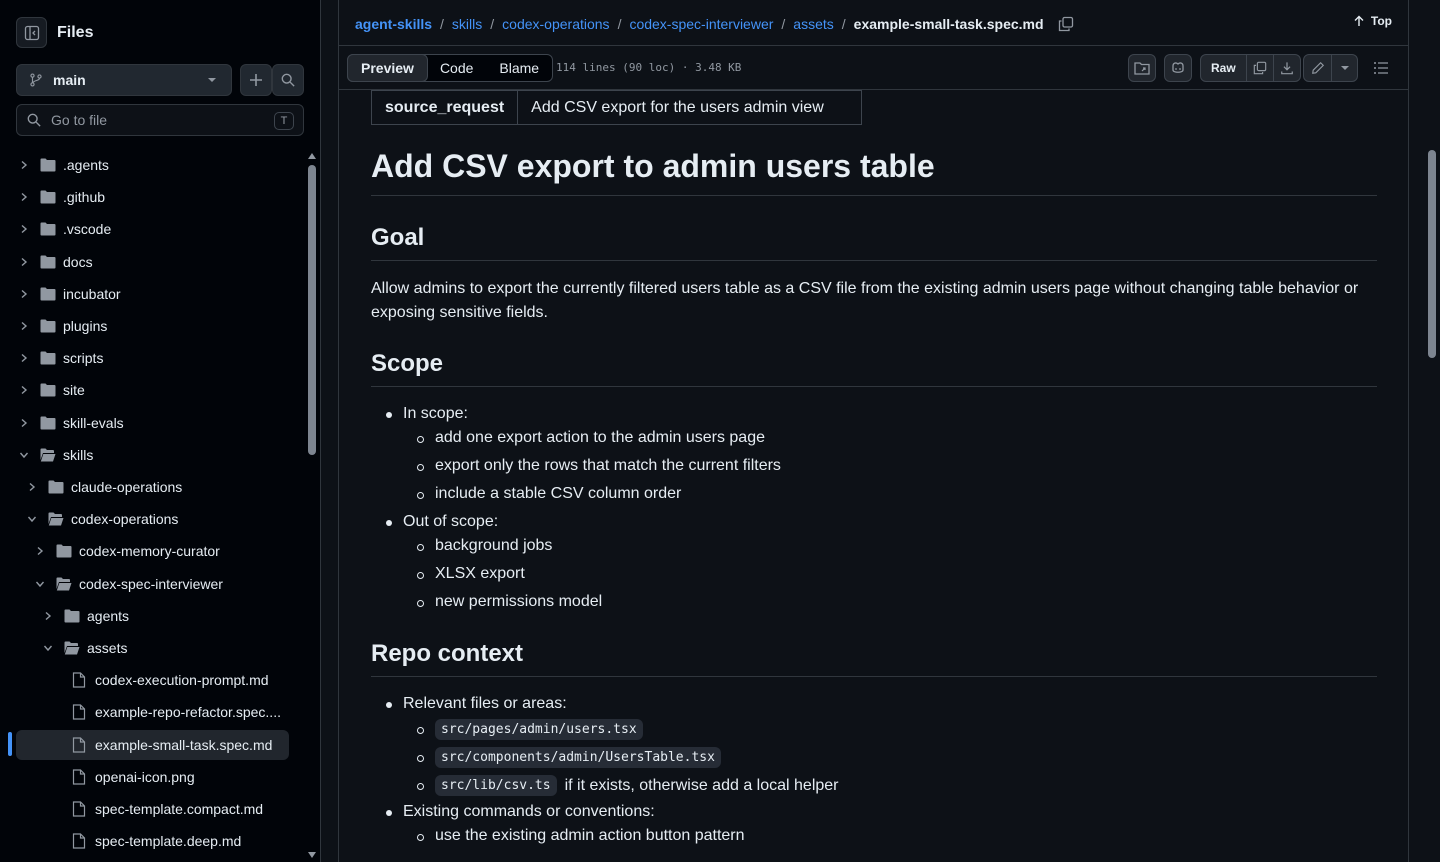 Image resolution: width=1440 pixels, height=862 pixels. I want to click on breadcrumb-link: assets, so click(813, 24).